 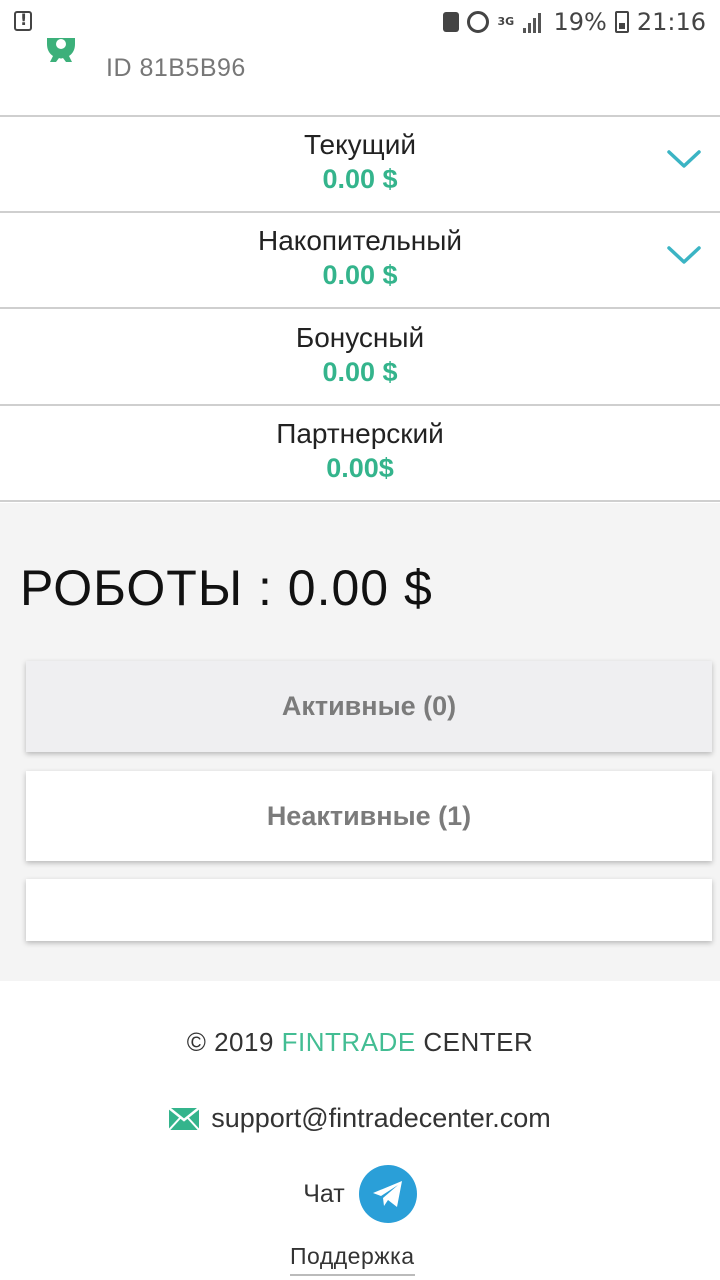 I want to click on account-partner: Партнерский 0.00$, so click(x=360, y=454).